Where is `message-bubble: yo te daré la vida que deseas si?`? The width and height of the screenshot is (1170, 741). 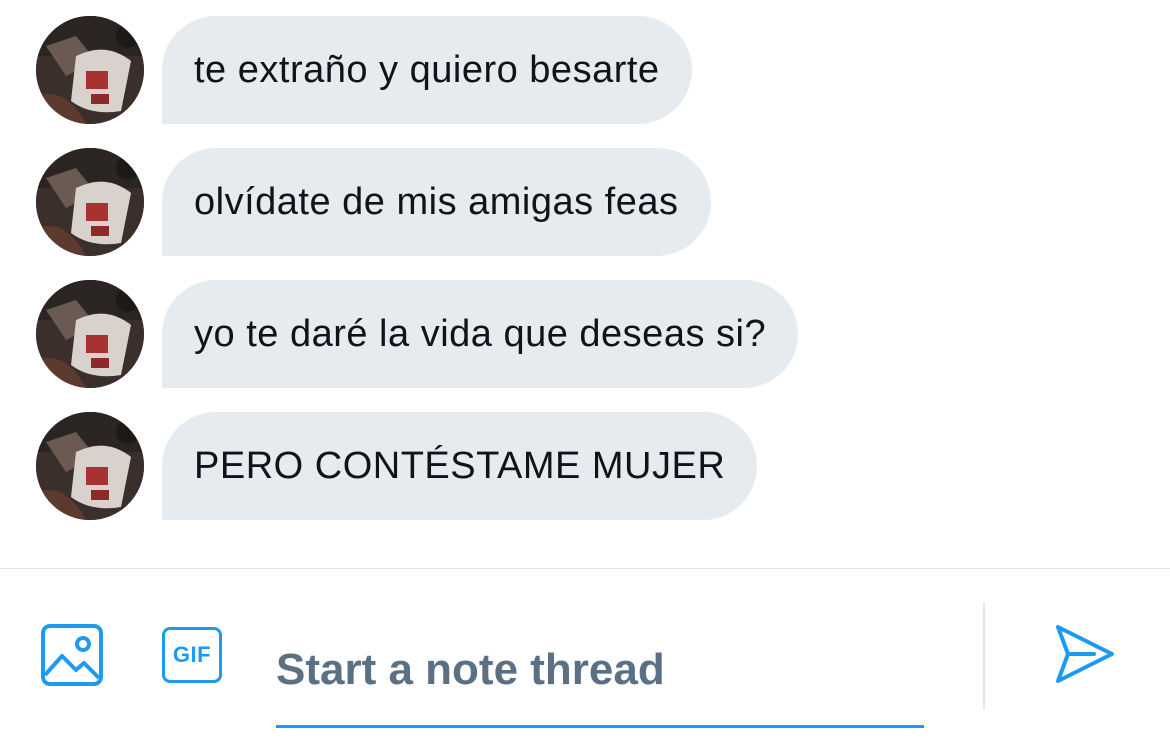
message-bubble: yo te daré la vida que deseas si? is located at coordinates (480, 334).